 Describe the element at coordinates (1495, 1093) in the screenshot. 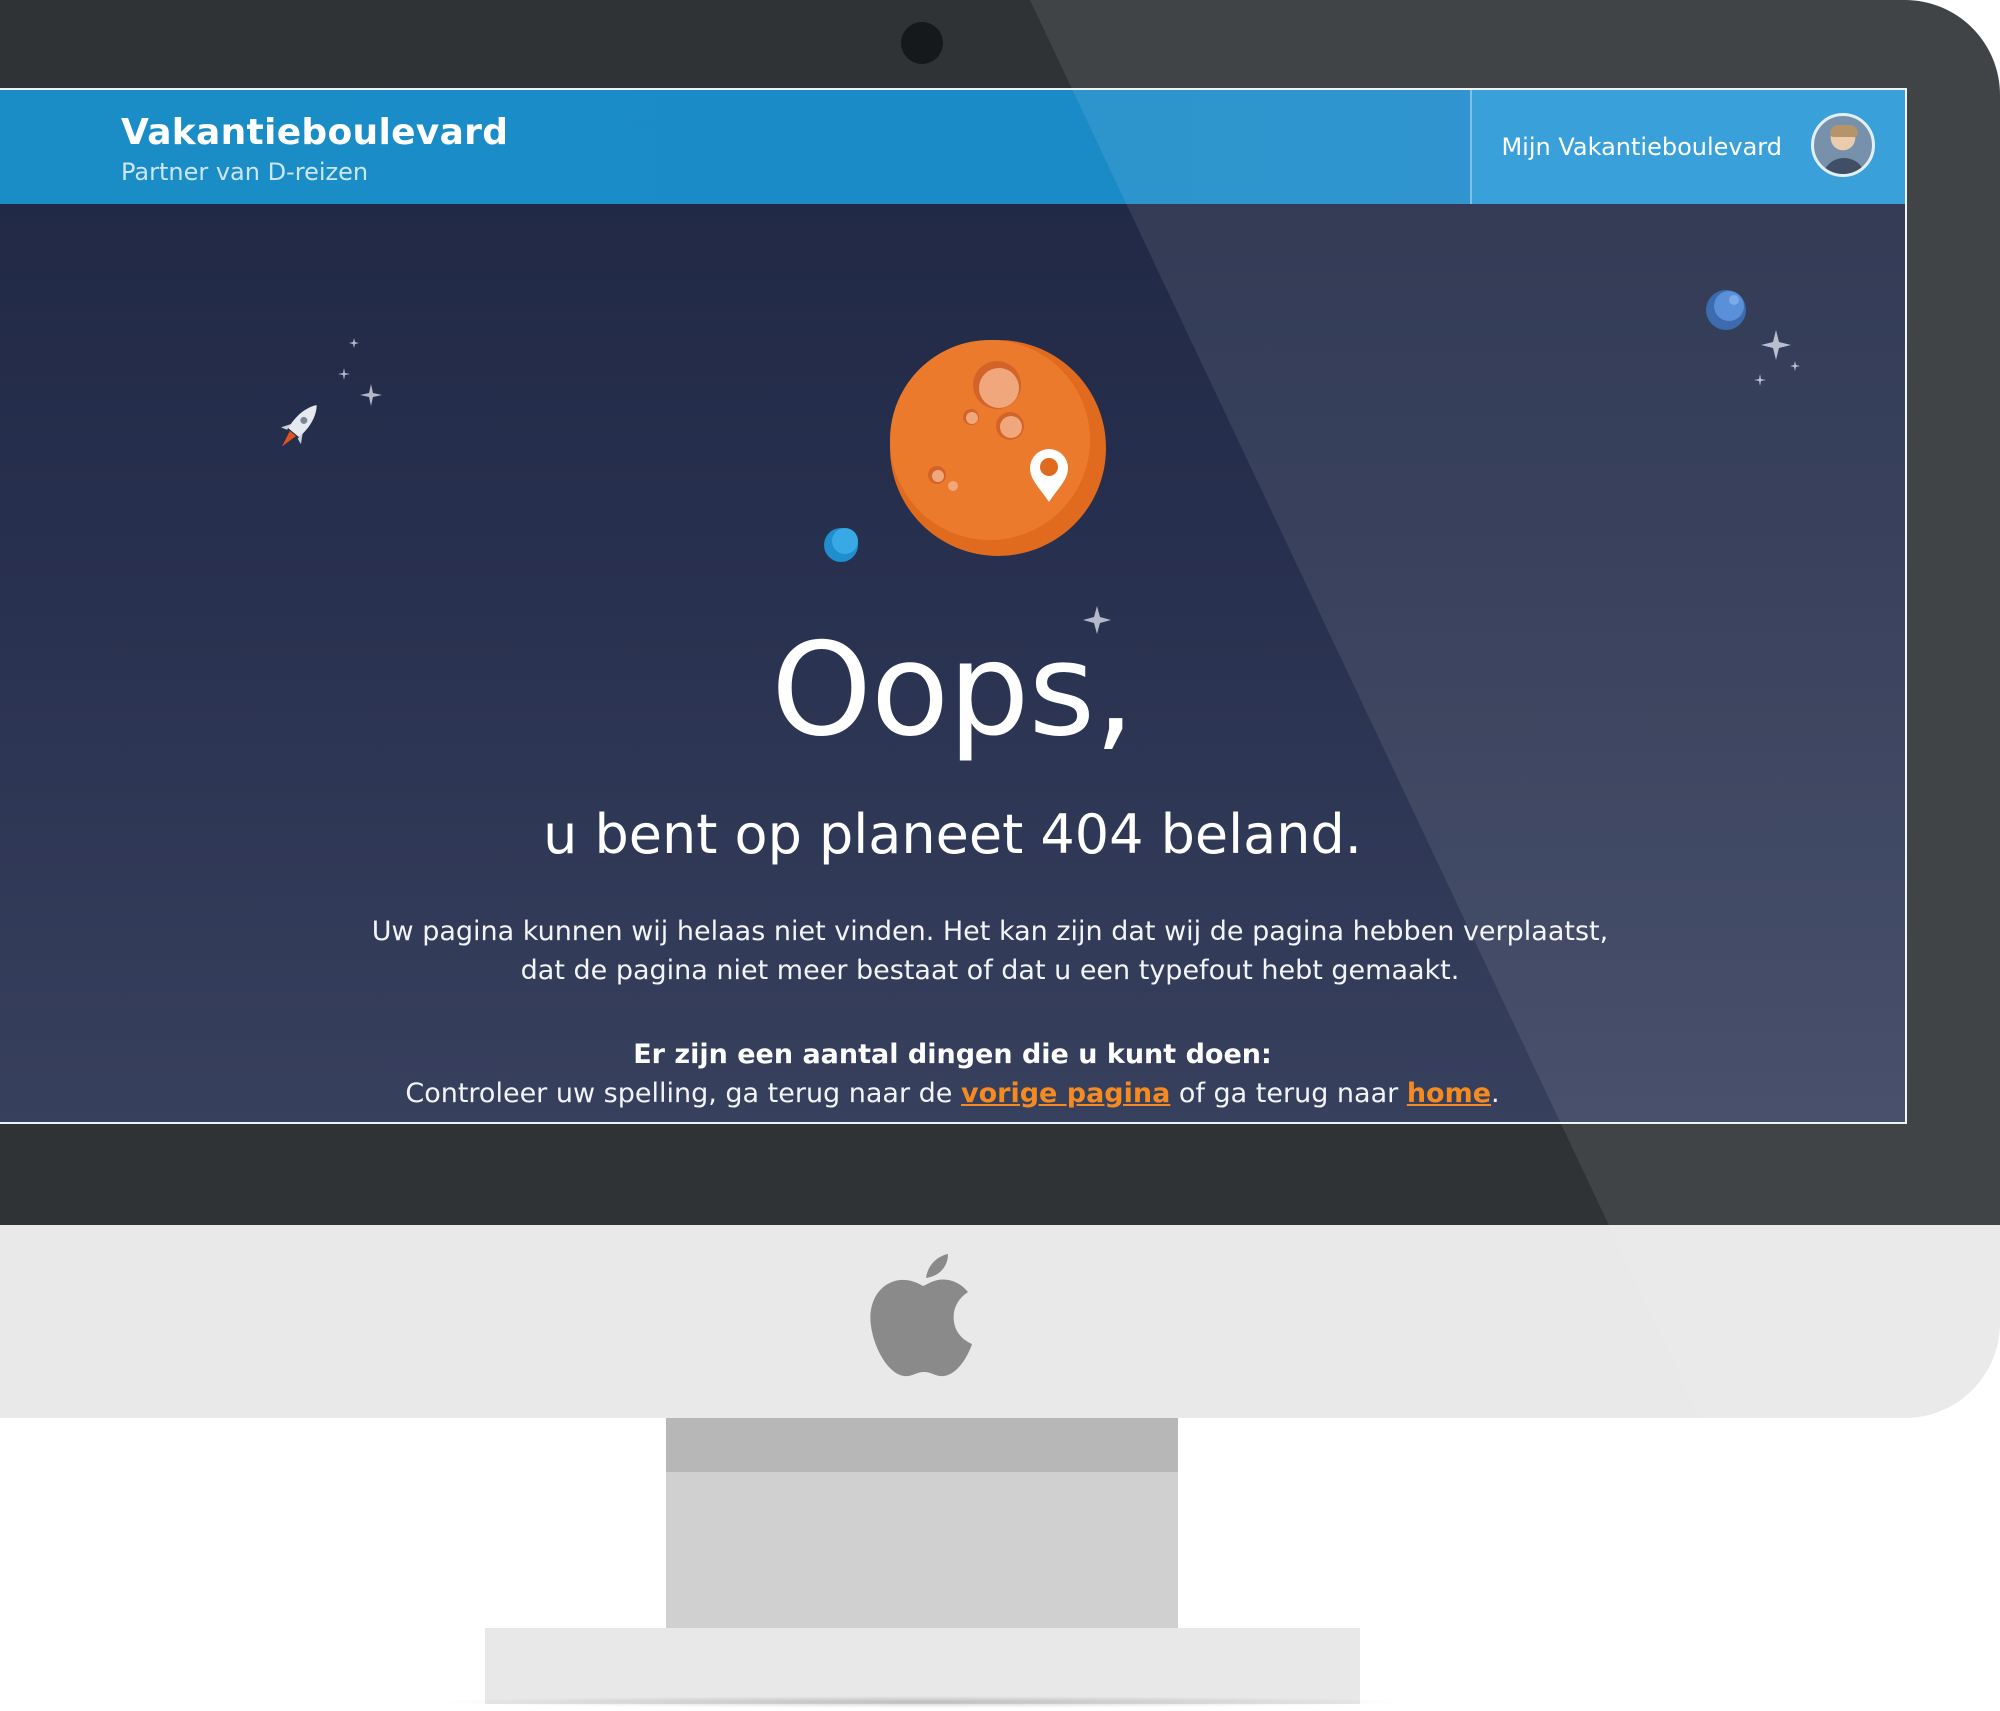

I see `options-text-part: .` at that location.